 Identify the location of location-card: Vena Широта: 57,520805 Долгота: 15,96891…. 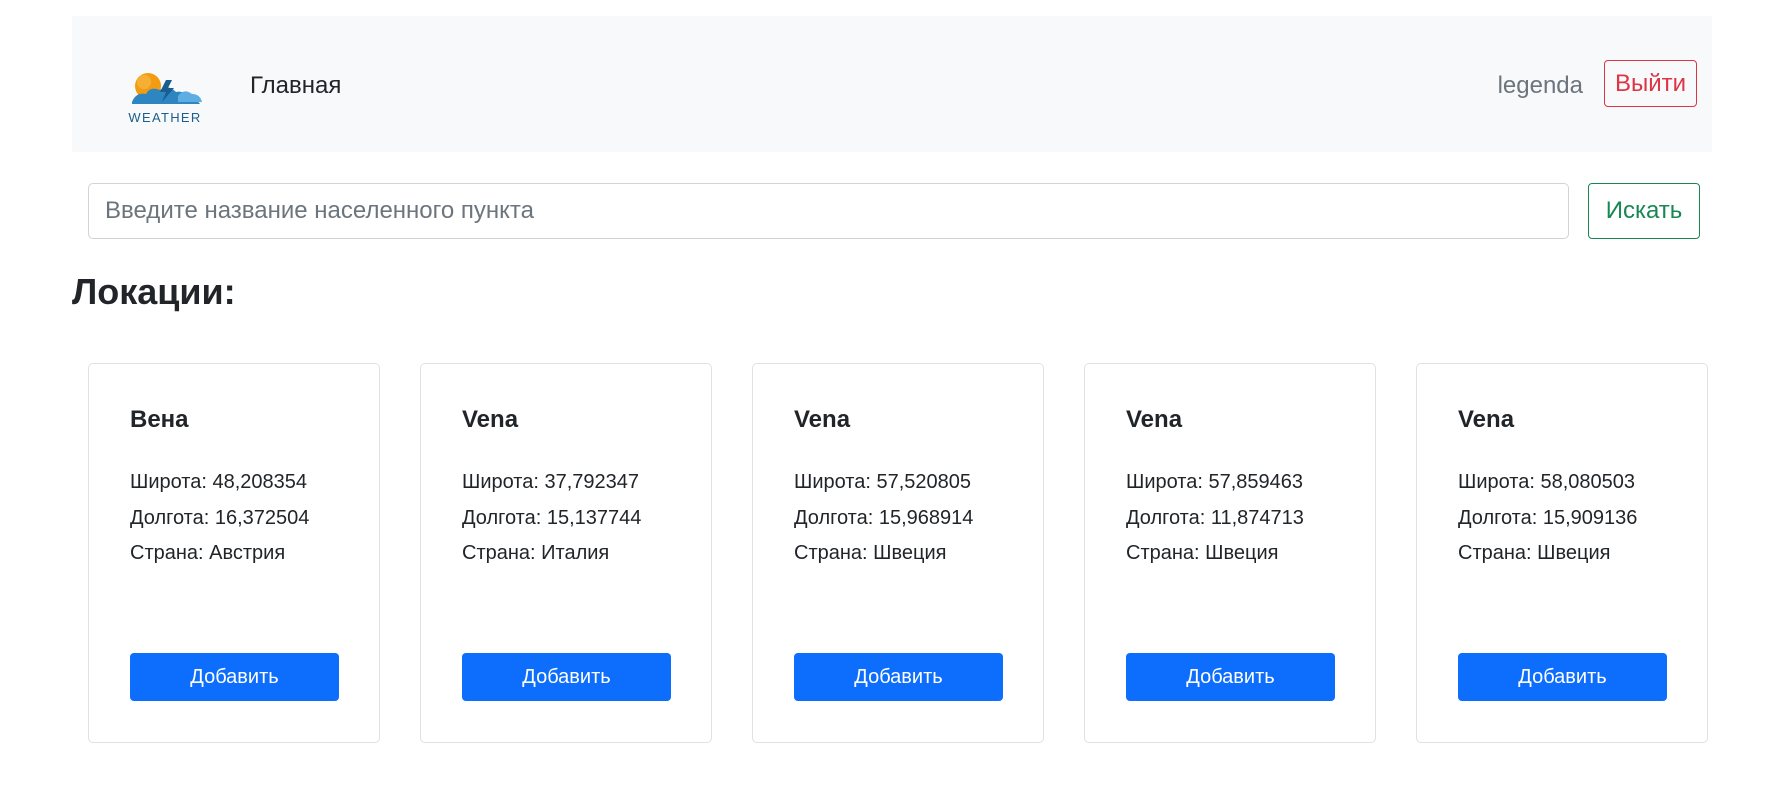
(898, 553).